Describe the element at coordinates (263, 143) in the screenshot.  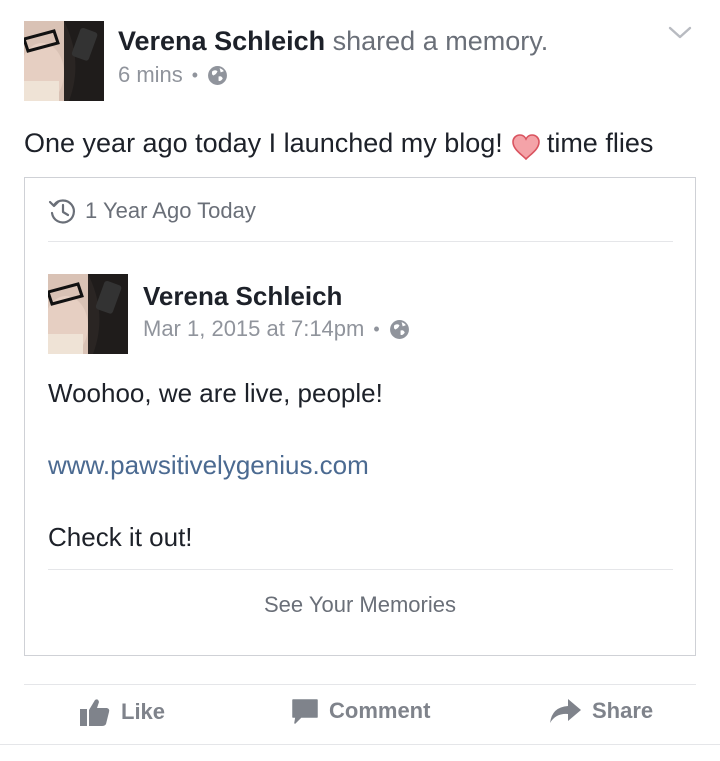
I see `post-text-part1: One year ago today I launched my blog!` at that location.